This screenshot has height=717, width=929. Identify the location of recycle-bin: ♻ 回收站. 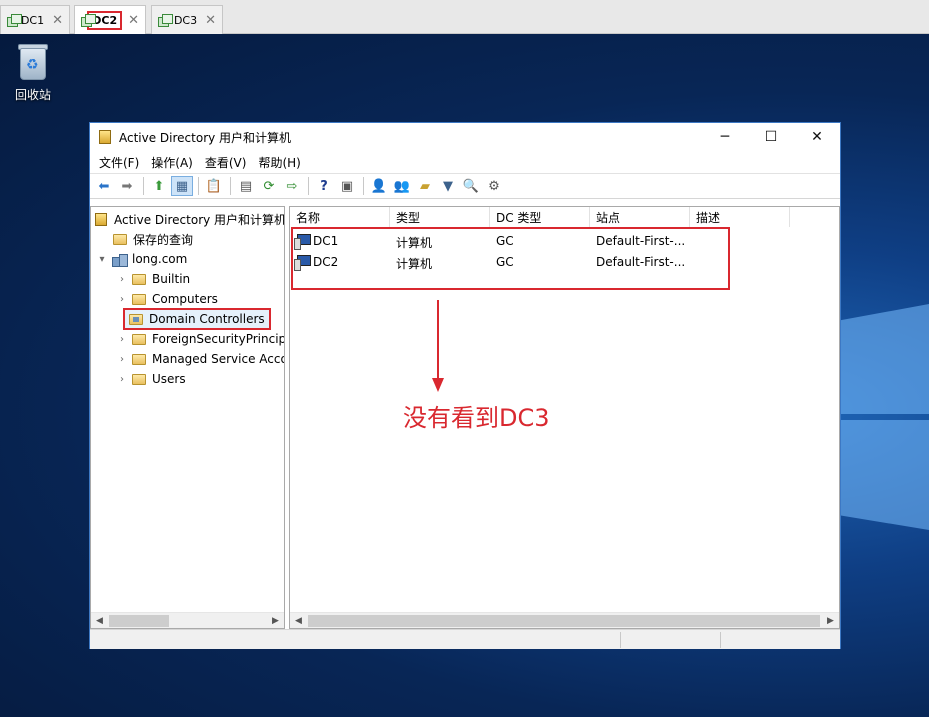
(33, 72).